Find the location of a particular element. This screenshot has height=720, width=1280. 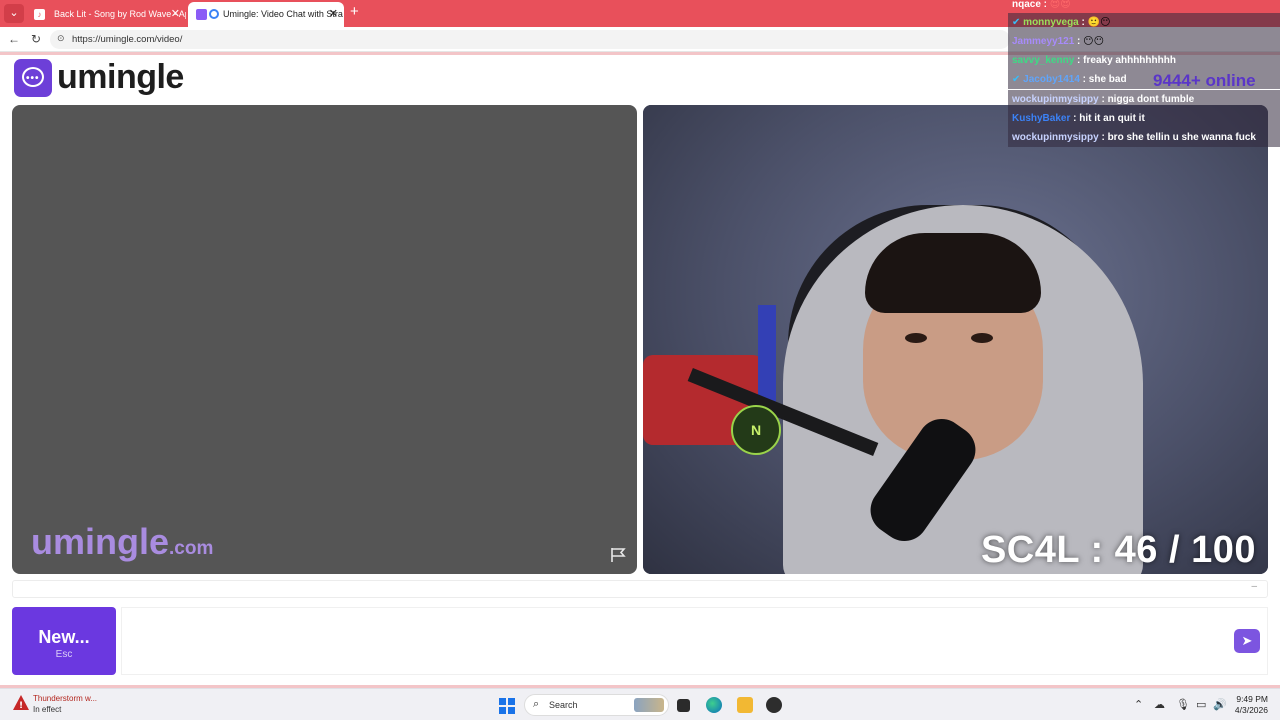

tab-actions-chevron-icon: ⌄ is located at coordinates (14, 13).